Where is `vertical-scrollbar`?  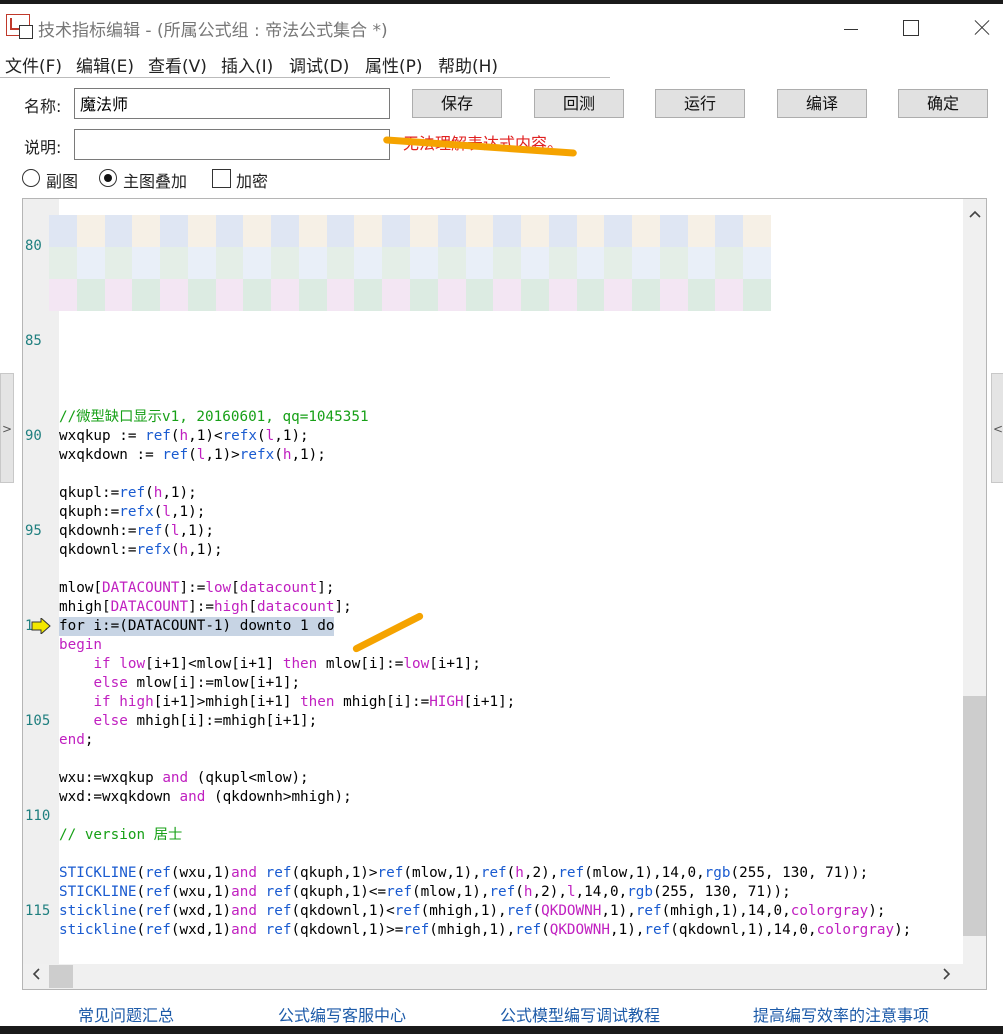
vertical-scrollbar is located at coordinates (974, 581).